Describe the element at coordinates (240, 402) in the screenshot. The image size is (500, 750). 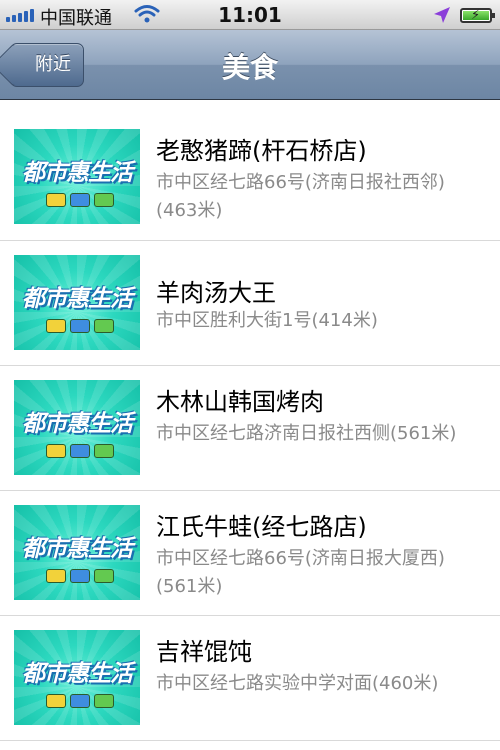
I see `restaurant-name: 木林山韩国烤肉` at that location.